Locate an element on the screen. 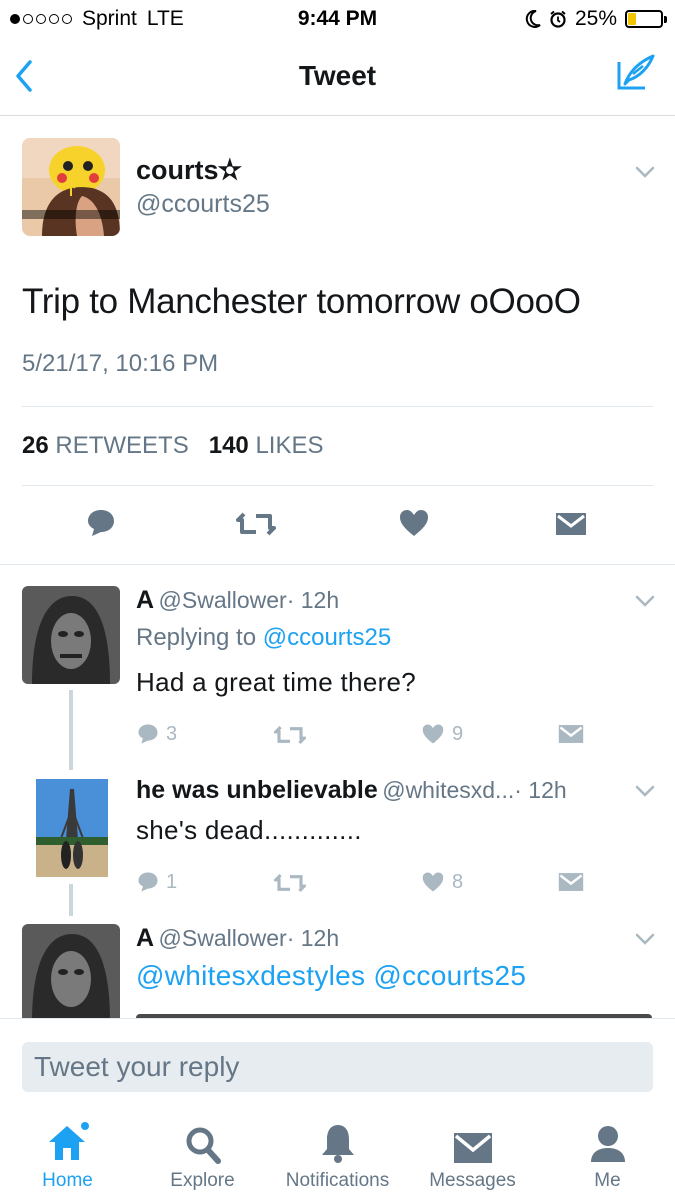 This screenshot has height=1200, width=675. replying-to: Replying to @ccourts25 is located at coordinates (263, 638).